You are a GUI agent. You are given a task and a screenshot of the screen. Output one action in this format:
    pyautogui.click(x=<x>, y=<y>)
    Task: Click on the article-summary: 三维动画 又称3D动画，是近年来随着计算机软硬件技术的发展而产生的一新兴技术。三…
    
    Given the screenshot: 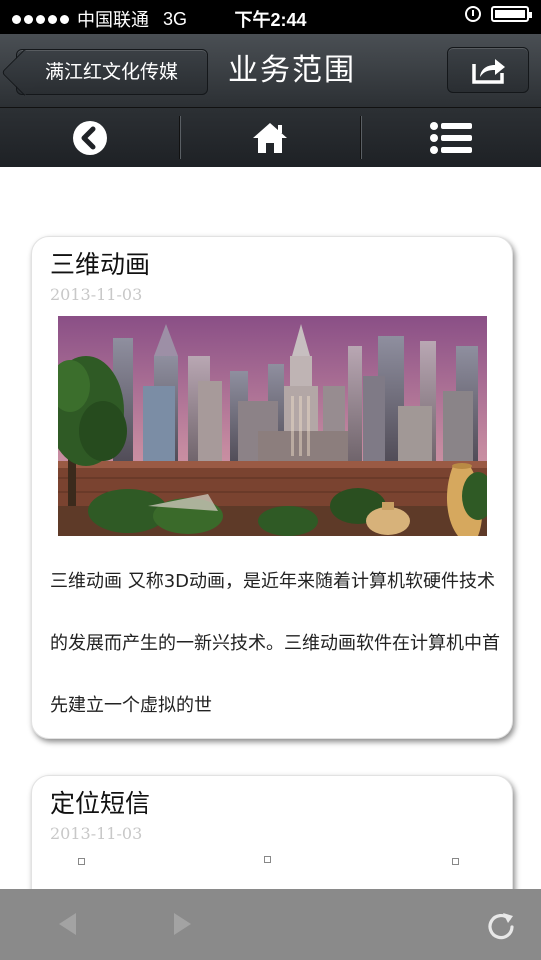 What is the action you would take?
    pyautogui.click(x=275, y=643)
    